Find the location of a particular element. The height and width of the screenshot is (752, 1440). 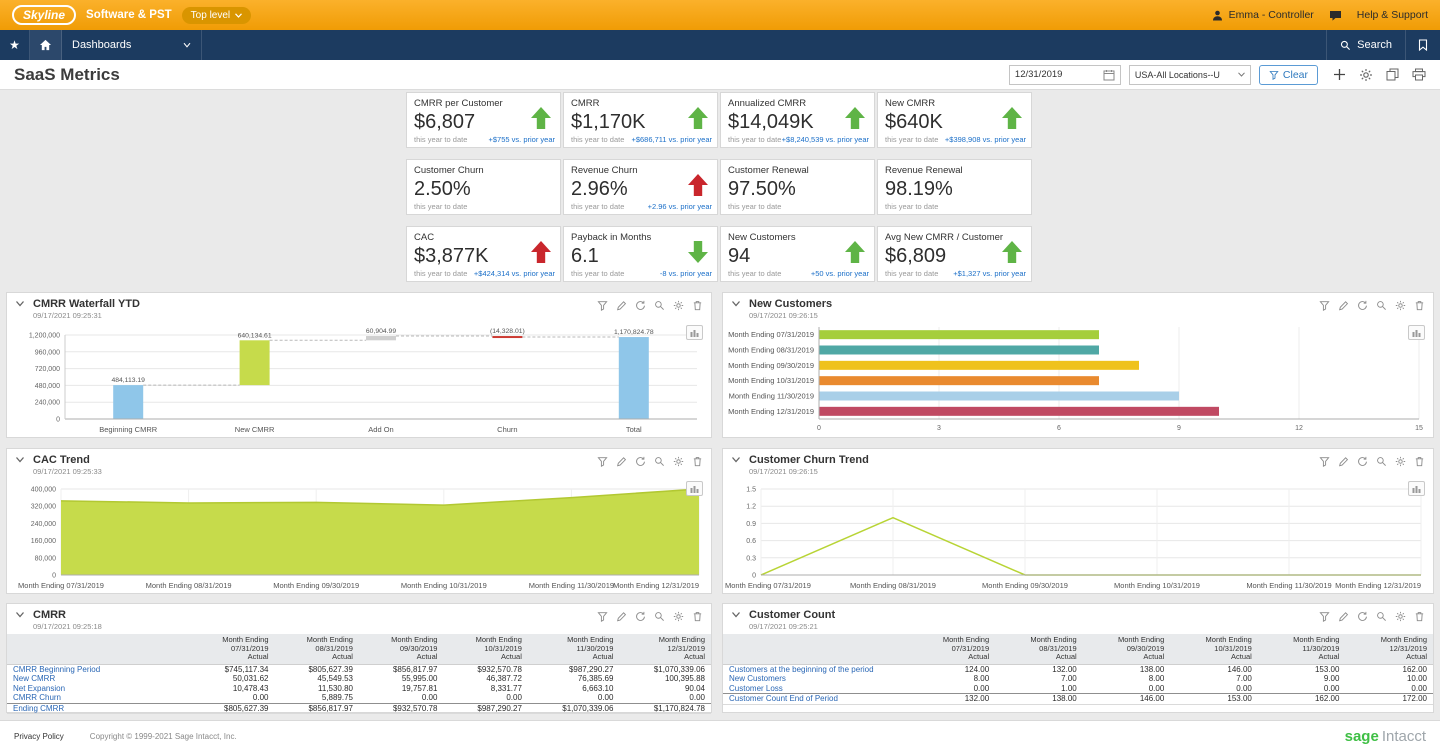

add-icon is located at coordinates (1339, 74).